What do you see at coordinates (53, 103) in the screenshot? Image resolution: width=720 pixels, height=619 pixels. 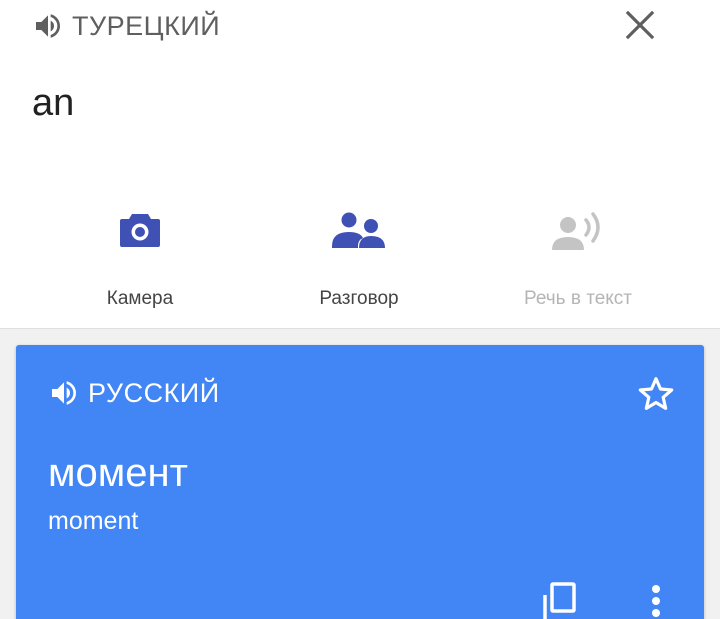 I see `source-text-input: an` at bounding box center [53, 103].